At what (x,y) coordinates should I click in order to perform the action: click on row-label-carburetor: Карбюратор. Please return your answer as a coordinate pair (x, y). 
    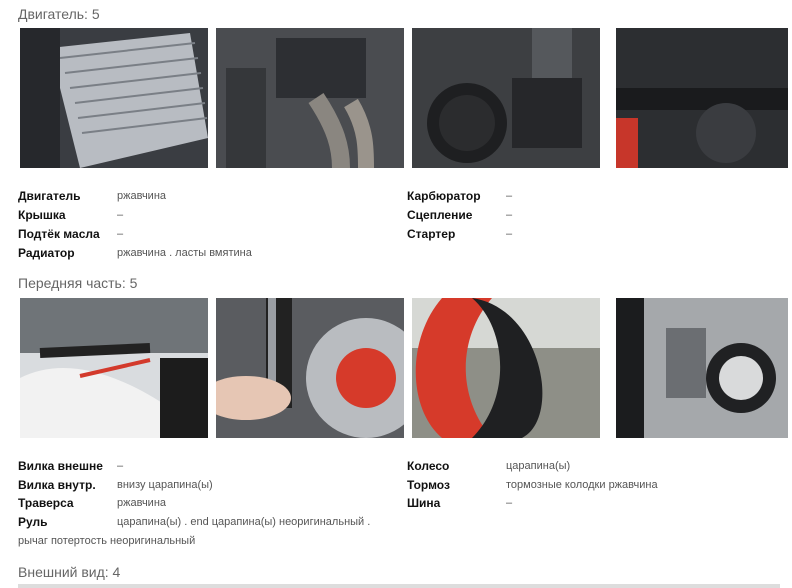
    Looking at the image, I should click on (444, 196).